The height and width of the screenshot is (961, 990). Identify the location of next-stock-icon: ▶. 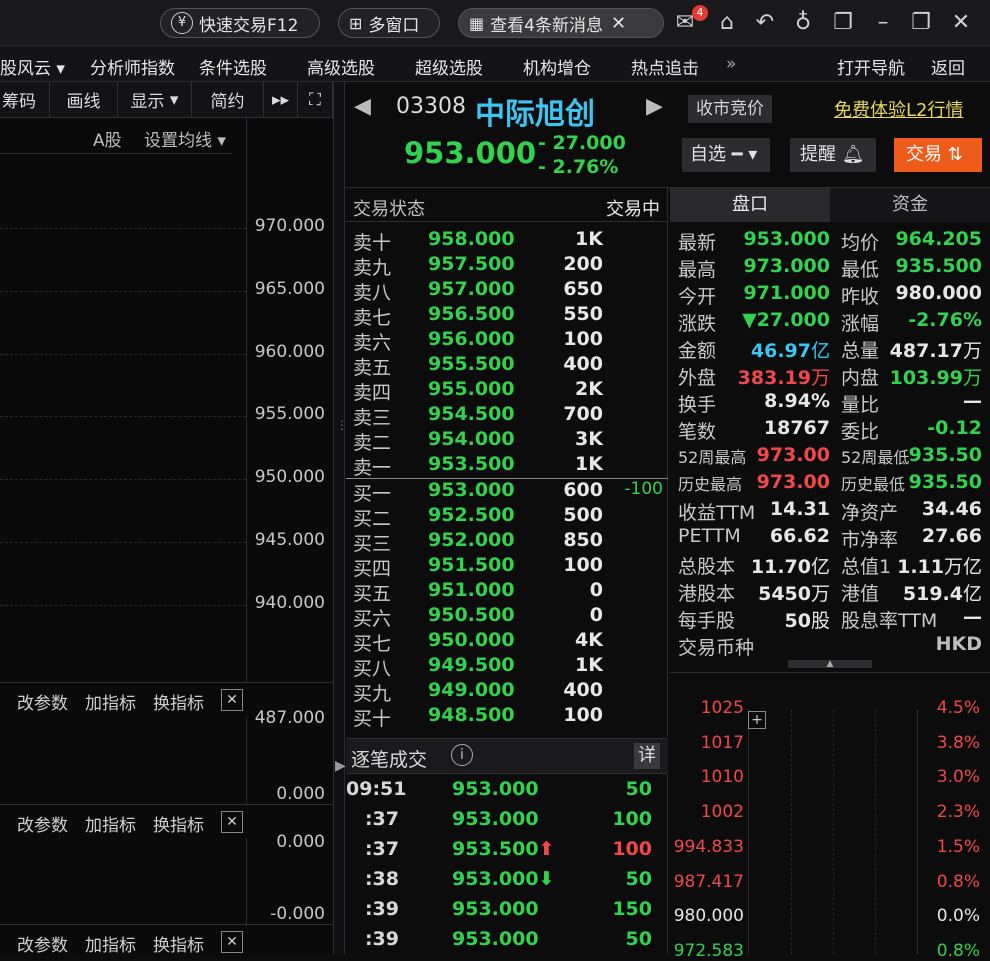
(654, 106).